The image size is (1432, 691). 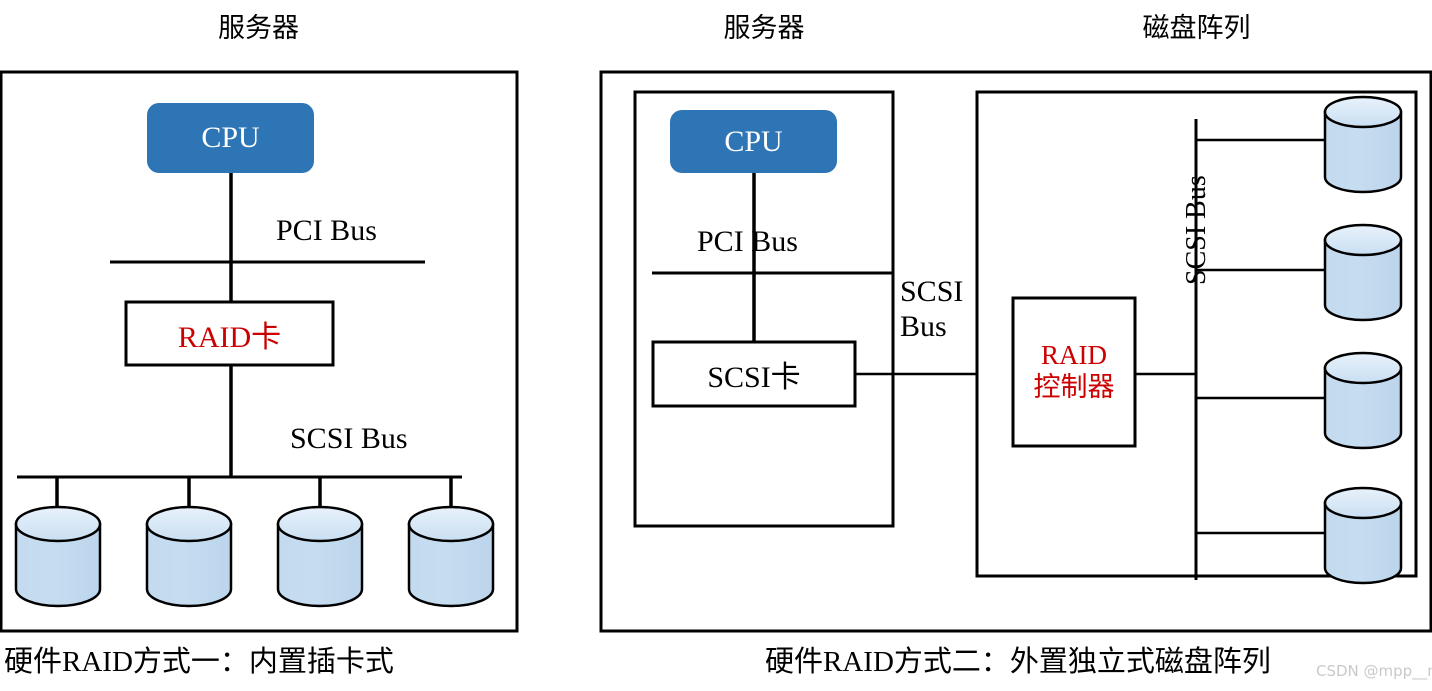 I want to click on raid-controller-label: RAID 控制器, so click(x=1074, y=372).